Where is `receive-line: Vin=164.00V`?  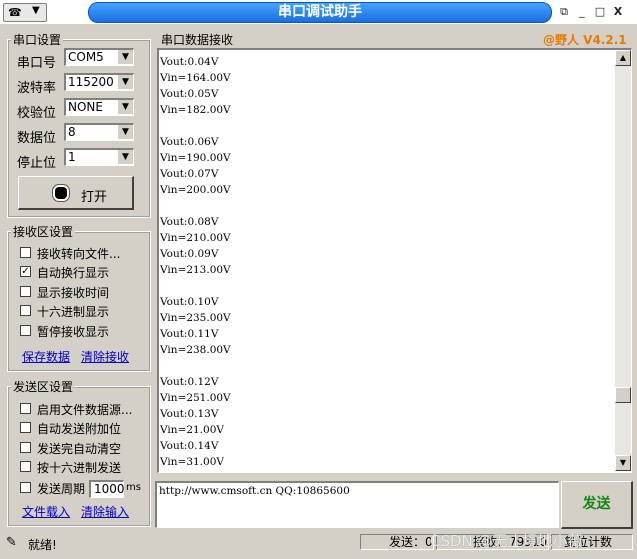
receive-line: Vin=164.00V is located at coordinates (195, 78).